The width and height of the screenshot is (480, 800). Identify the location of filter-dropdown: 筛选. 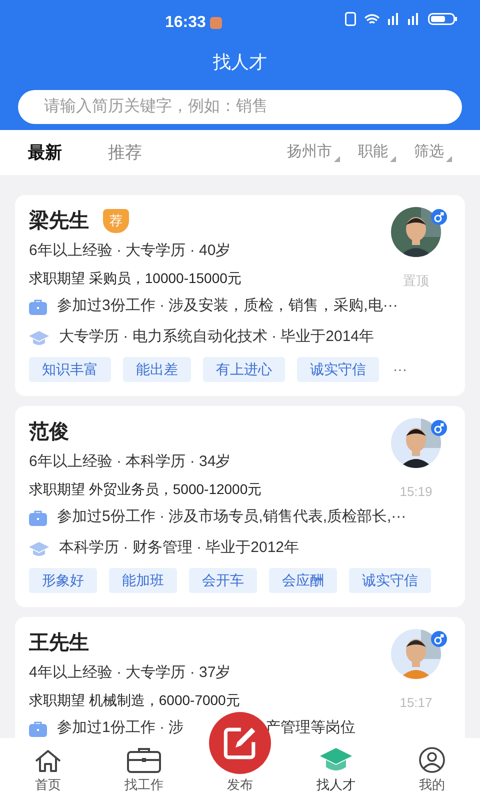
(429, 152).